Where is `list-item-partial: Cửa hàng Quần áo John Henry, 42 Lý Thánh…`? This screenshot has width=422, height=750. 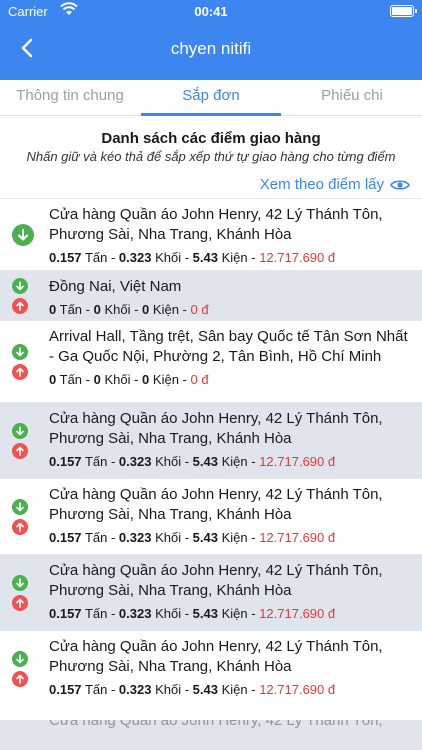 list-item-partial: Cửa hàng Quần áo John Henry, 42 Lý Thánh… is located at coordinates (211, 735).